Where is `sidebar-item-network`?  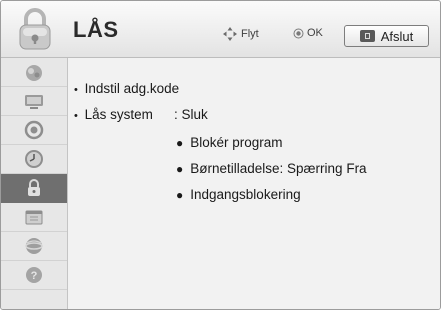 sidebar-item-network is located at coordinates (34, 246).